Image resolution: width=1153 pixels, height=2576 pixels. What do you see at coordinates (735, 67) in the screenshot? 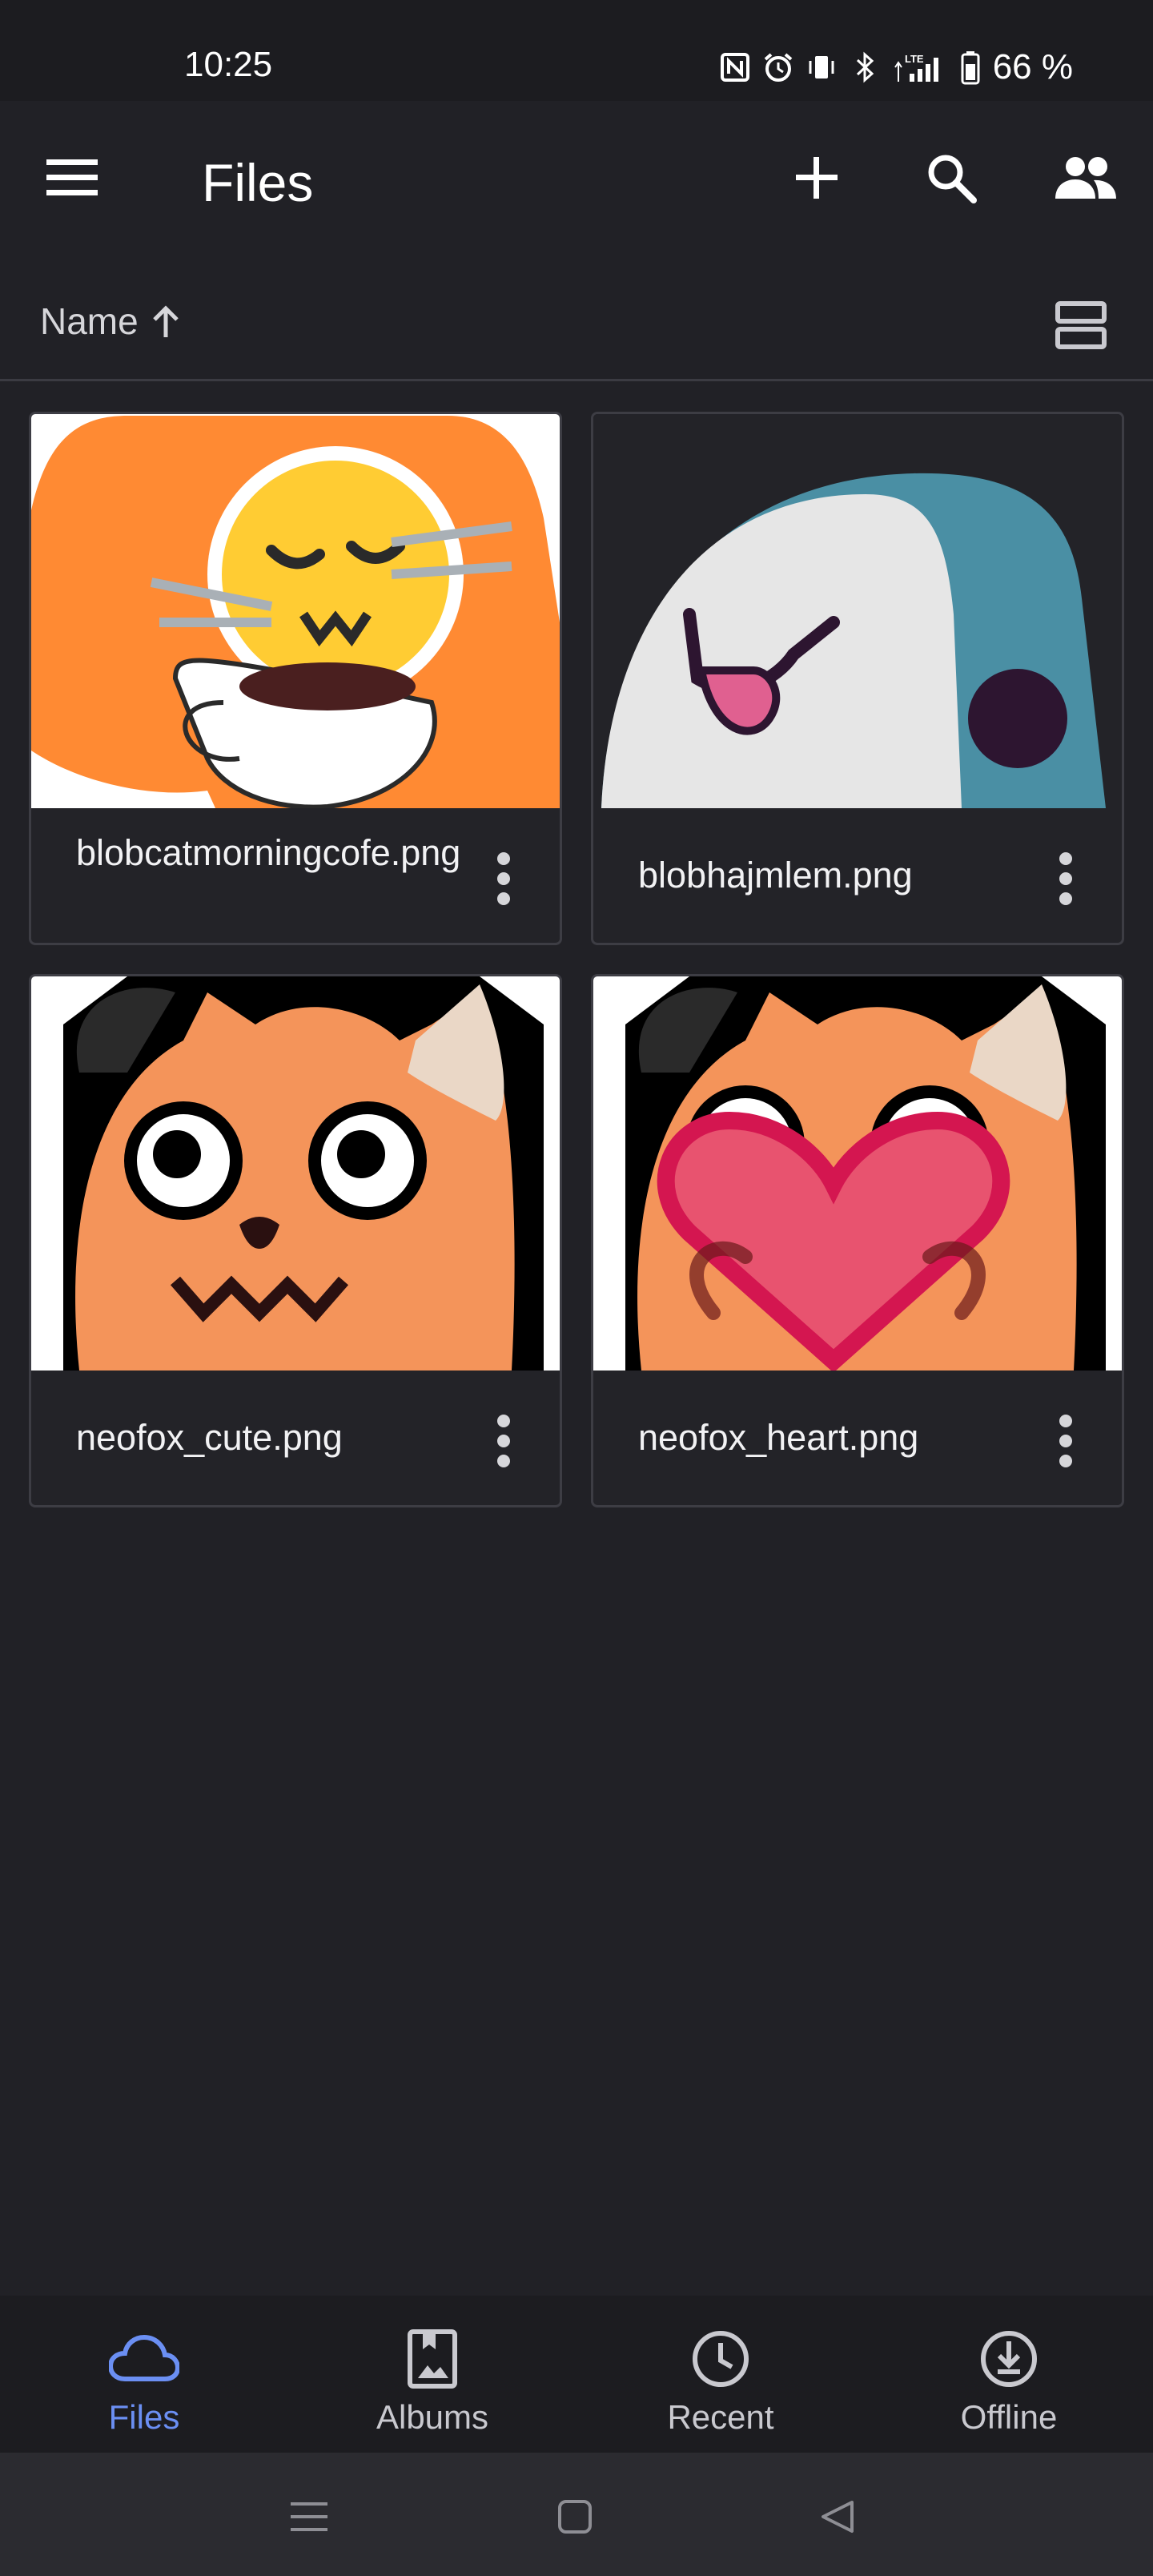
I see `nfc-icon` at bounding box center [735, 67].